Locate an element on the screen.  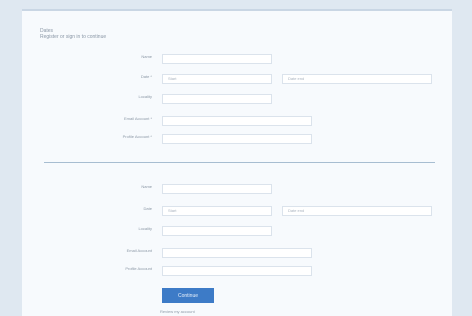
date-start-input-2: Start is located at coordinates (217, 211).